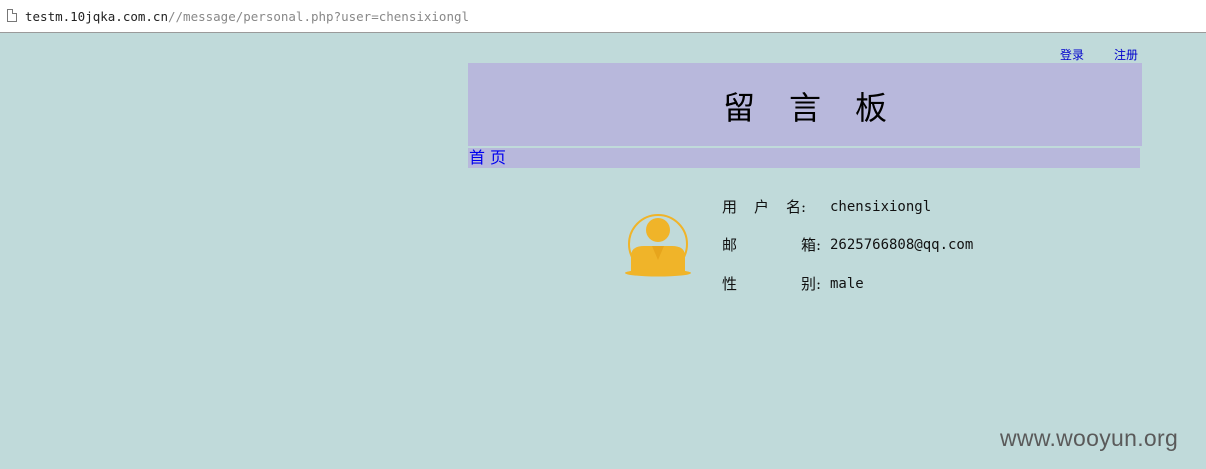 Image resolution: width=1206 pixels, height=469 pixels. Describe the element at coordinates (821, 108) in the screenshot. I see `page-title: 留言板` at that location.